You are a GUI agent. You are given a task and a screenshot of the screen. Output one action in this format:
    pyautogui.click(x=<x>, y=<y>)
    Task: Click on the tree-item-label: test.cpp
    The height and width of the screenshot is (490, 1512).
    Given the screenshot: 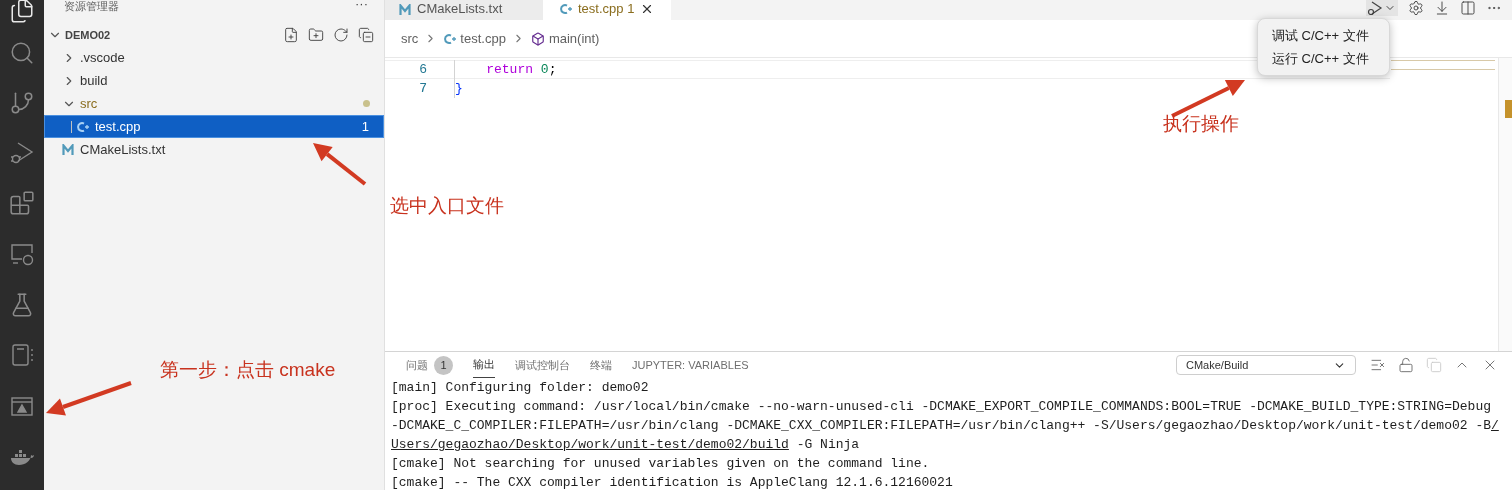 What is the action you would take?
    pyautogui.click(x=118, y=126)
    